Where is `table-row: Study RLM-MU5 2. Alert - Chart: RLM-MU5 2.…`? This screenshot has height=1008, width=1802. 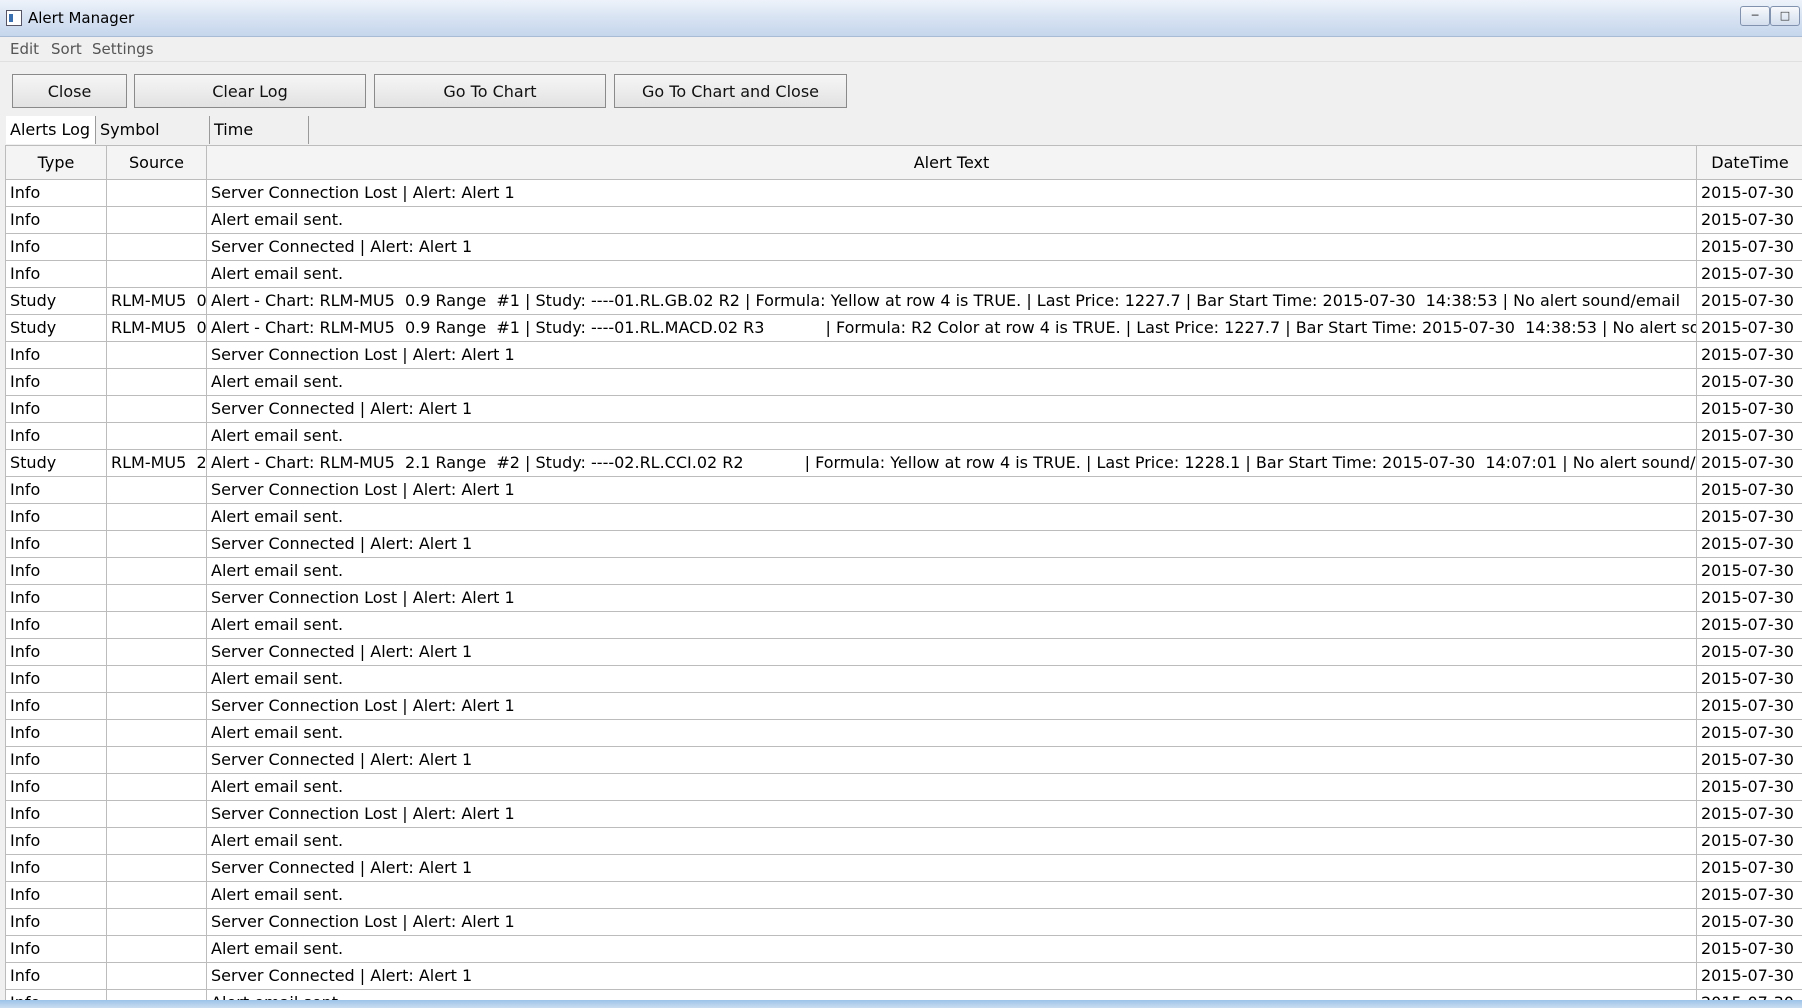 table-row: Study RLM-MU5 2. Alert - Chart: RLM-MU5 2.… is located at coordinates (904, 463).